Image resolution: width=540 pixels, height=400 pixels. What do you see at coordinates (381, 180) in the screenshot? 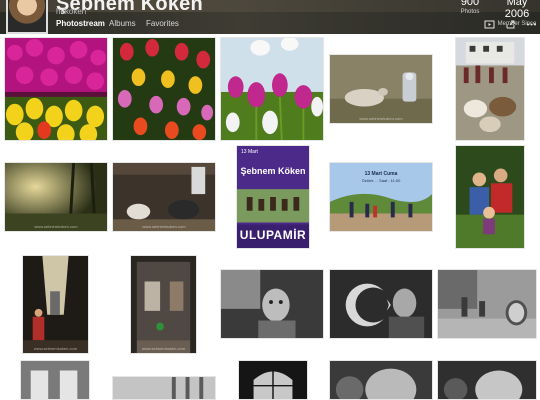
I see `event-subtitle: Öztürk ... Saat : 11:00` at bounding box center [381, 180].